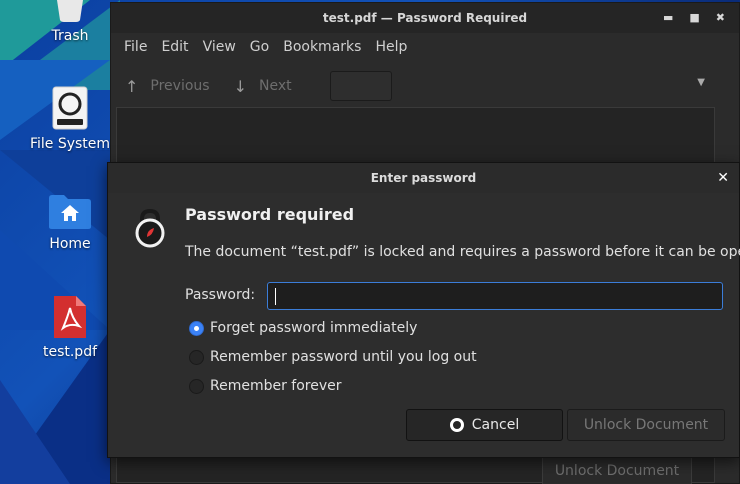 Image resolution: width=740 pixels, height=484 pixels. What do you see at coordinates (391, 47) in the screenshot?
I see `menu-help: Help` at bounding box center [391, 47].